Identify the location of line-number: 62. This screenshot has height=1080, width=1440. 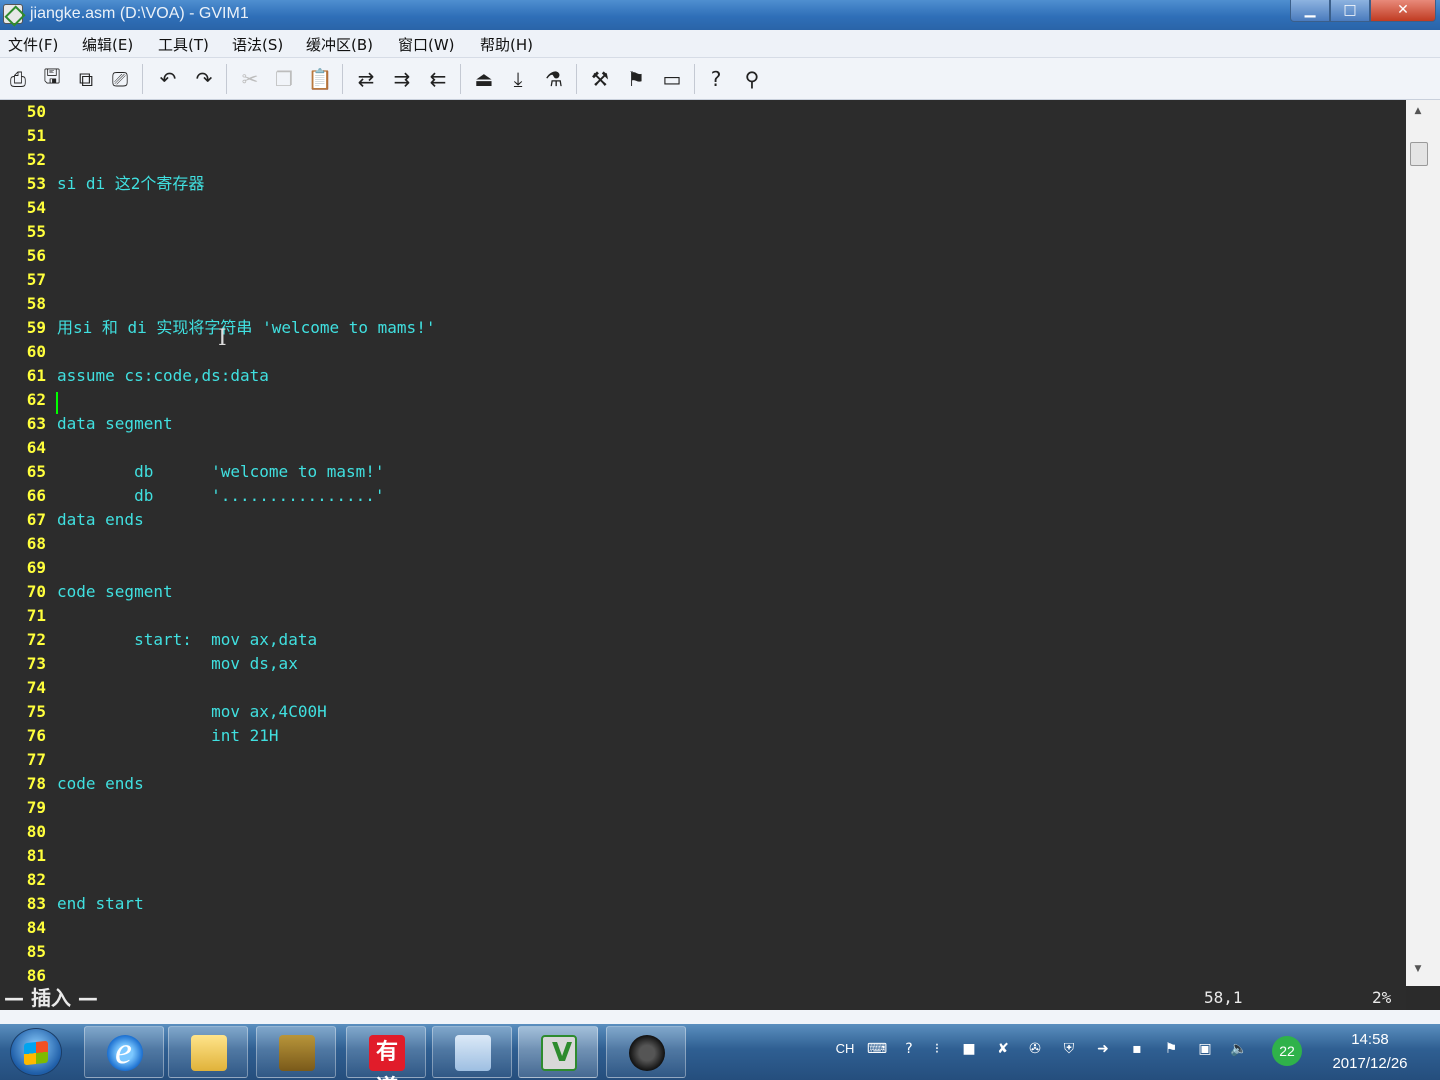
(36, 399).